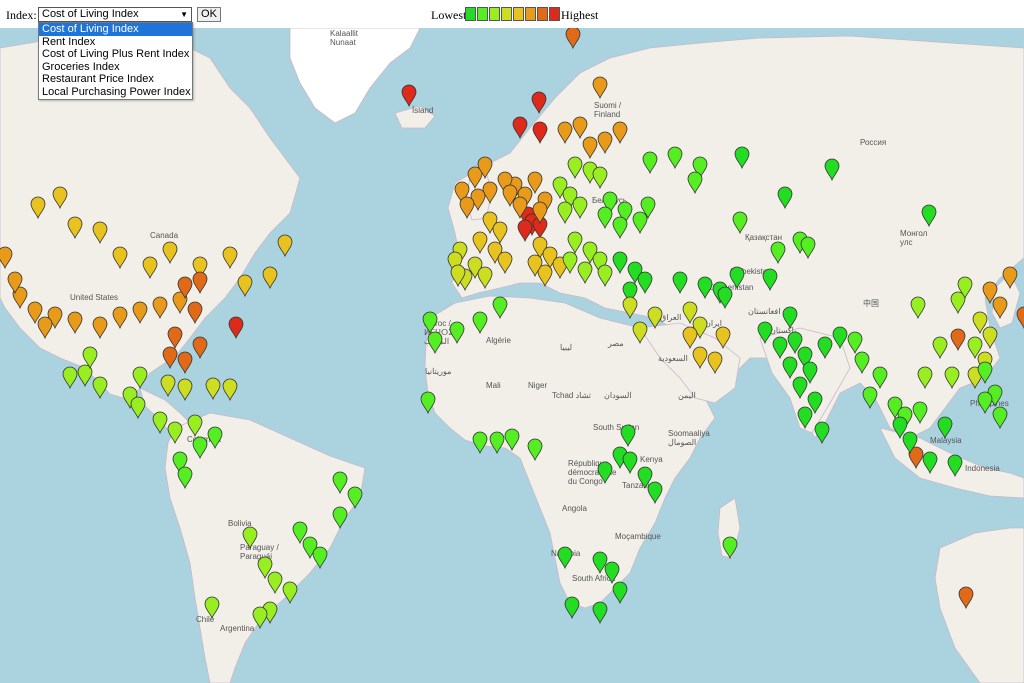  What do you see at coordinates (615, 343) in the screenshot?
I see `place-label-egypt: مصر` at bounding box center [615, 343].